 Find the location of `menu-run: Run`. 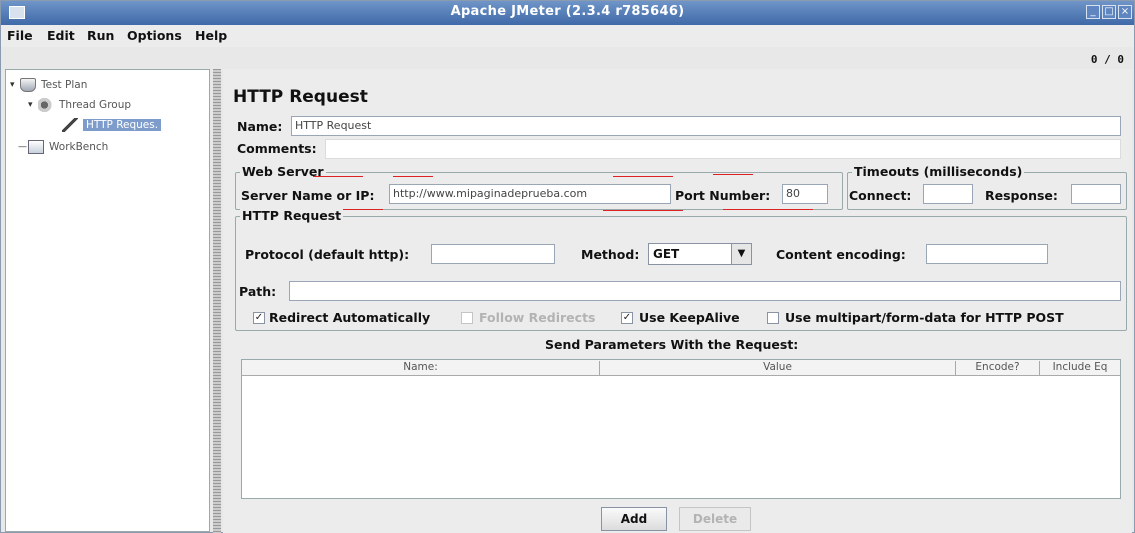

menu-run: Run is located at coordinates (100, 35).